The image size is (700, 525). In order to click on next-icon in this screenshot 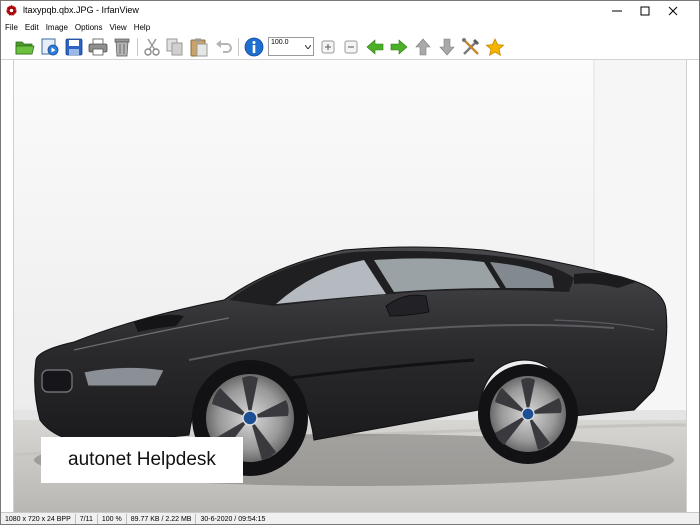, I will do `click(399, 47)`.